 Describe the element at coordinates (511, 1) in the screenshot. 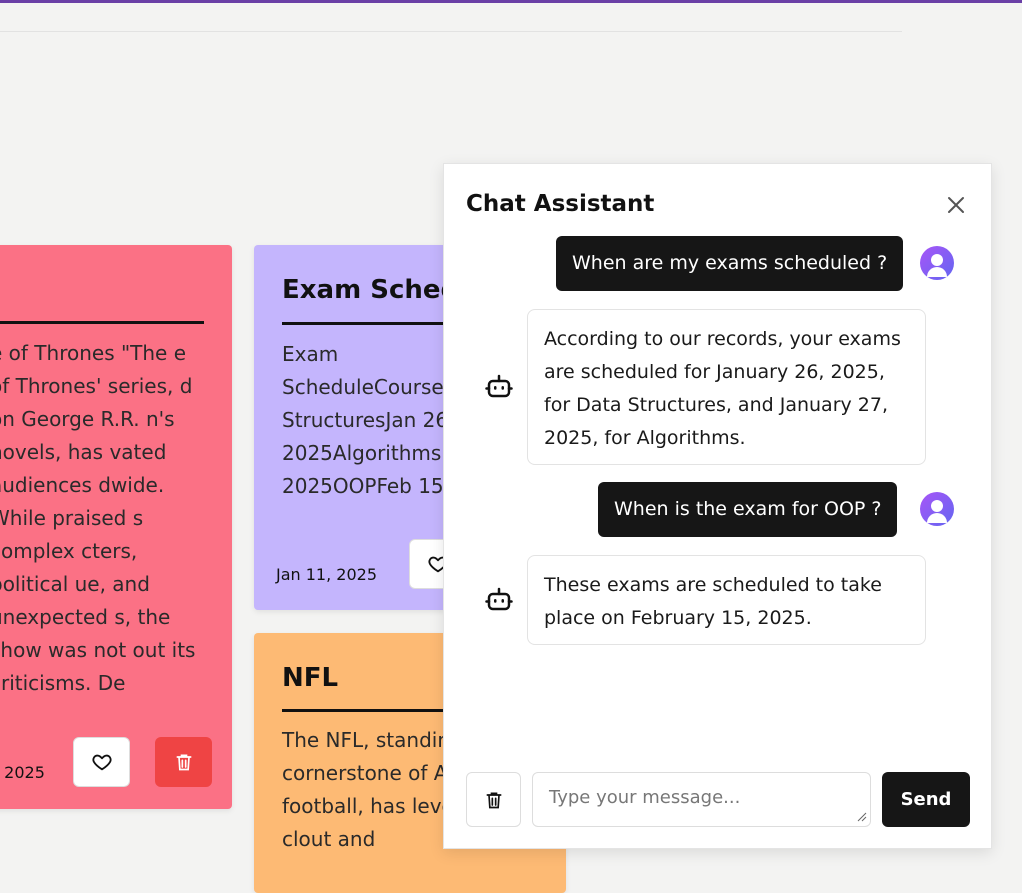

I see `top-accent-bar` at that location.